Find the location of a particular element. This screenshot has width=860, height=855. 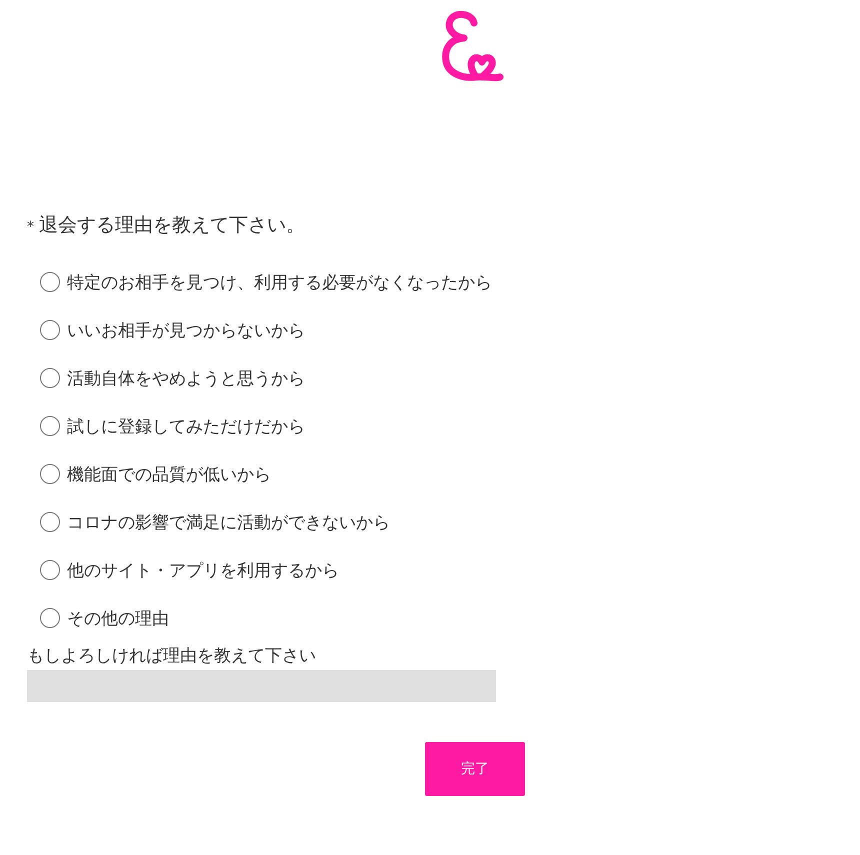

required-mark: * is located at coordinates (30, 227).